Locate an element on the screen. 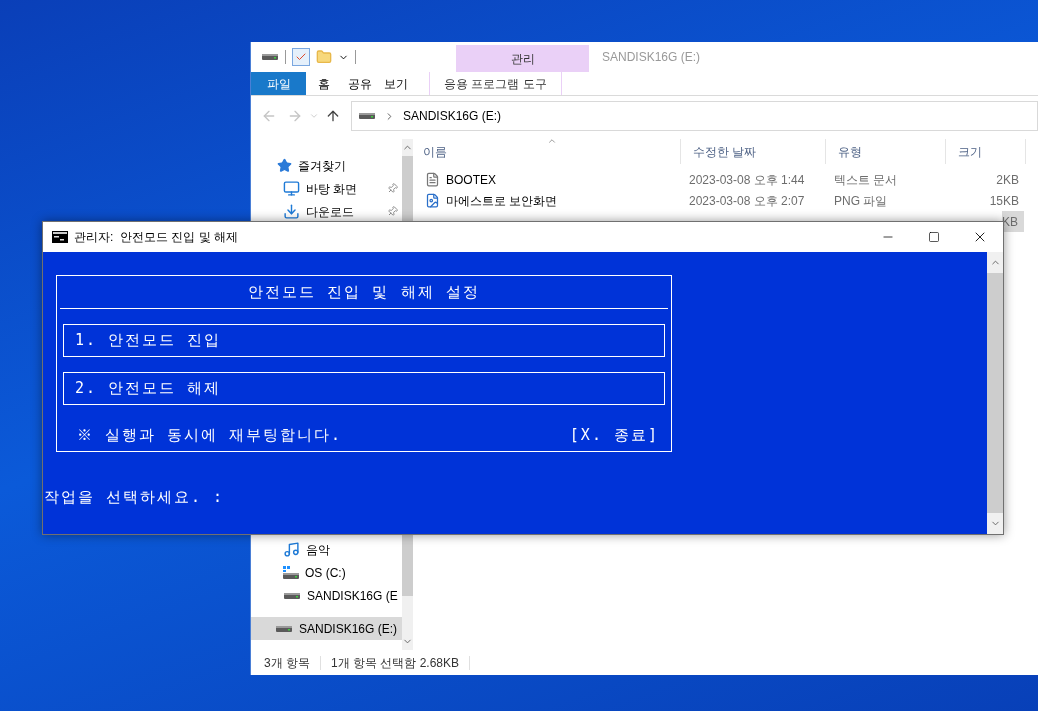  file-row: BOOTEX 2023-03-08 오후 1:44 텍스트 문서 2KB is located at coordinates (717, 179).